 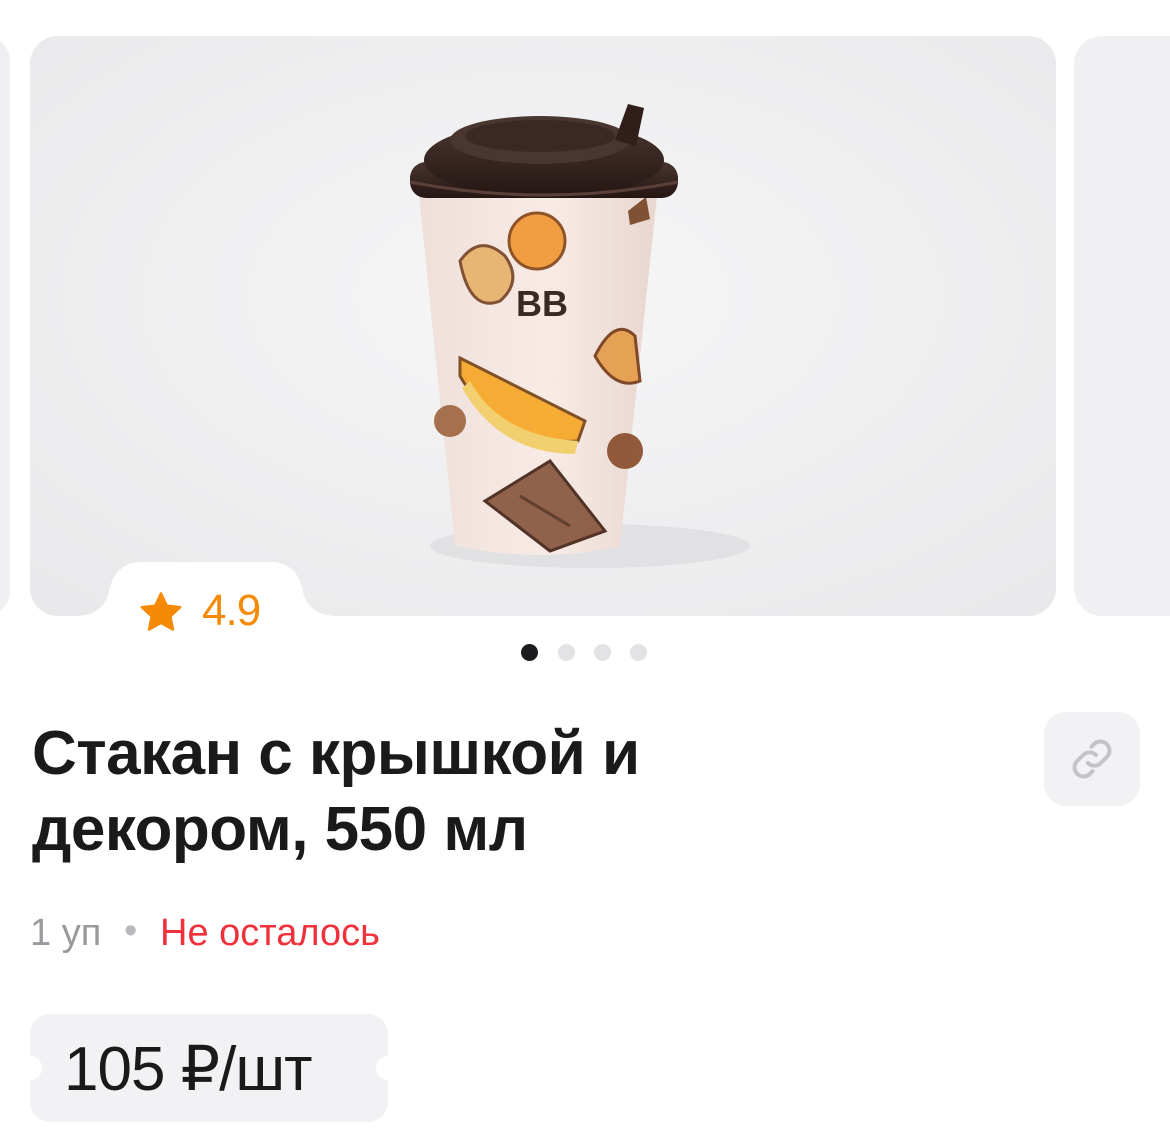 I want to click on svg-text: BB, so click(x=542, y=303).